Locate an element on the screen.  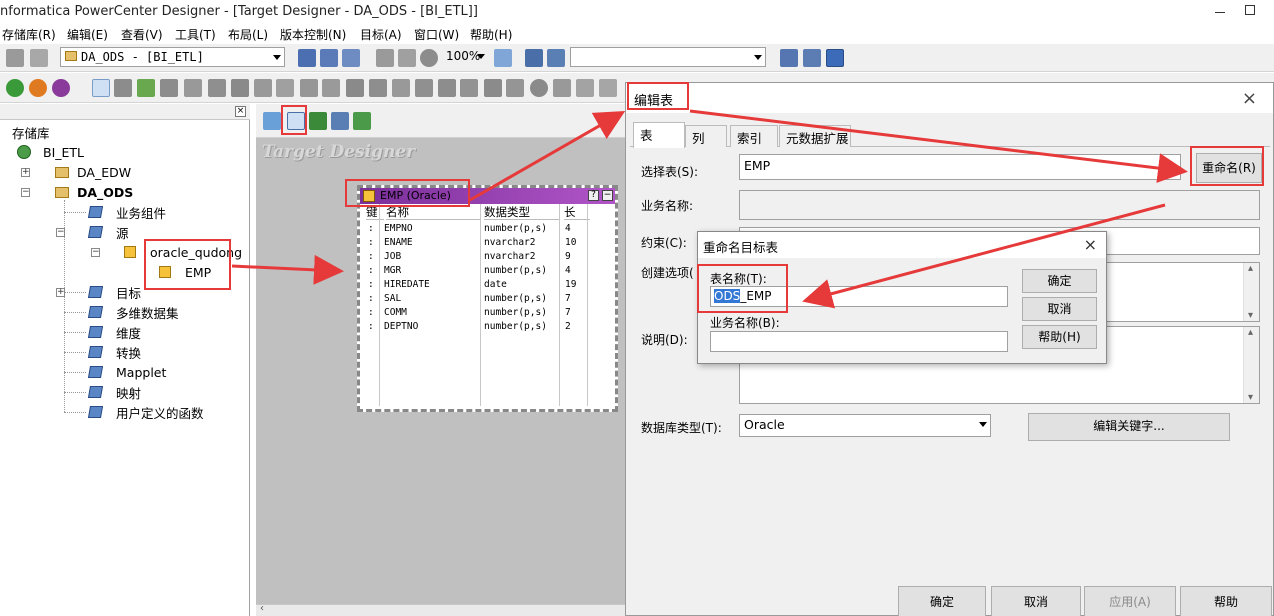
tree-udf: 用户定义的函数 is located at coordinates (145, 412).